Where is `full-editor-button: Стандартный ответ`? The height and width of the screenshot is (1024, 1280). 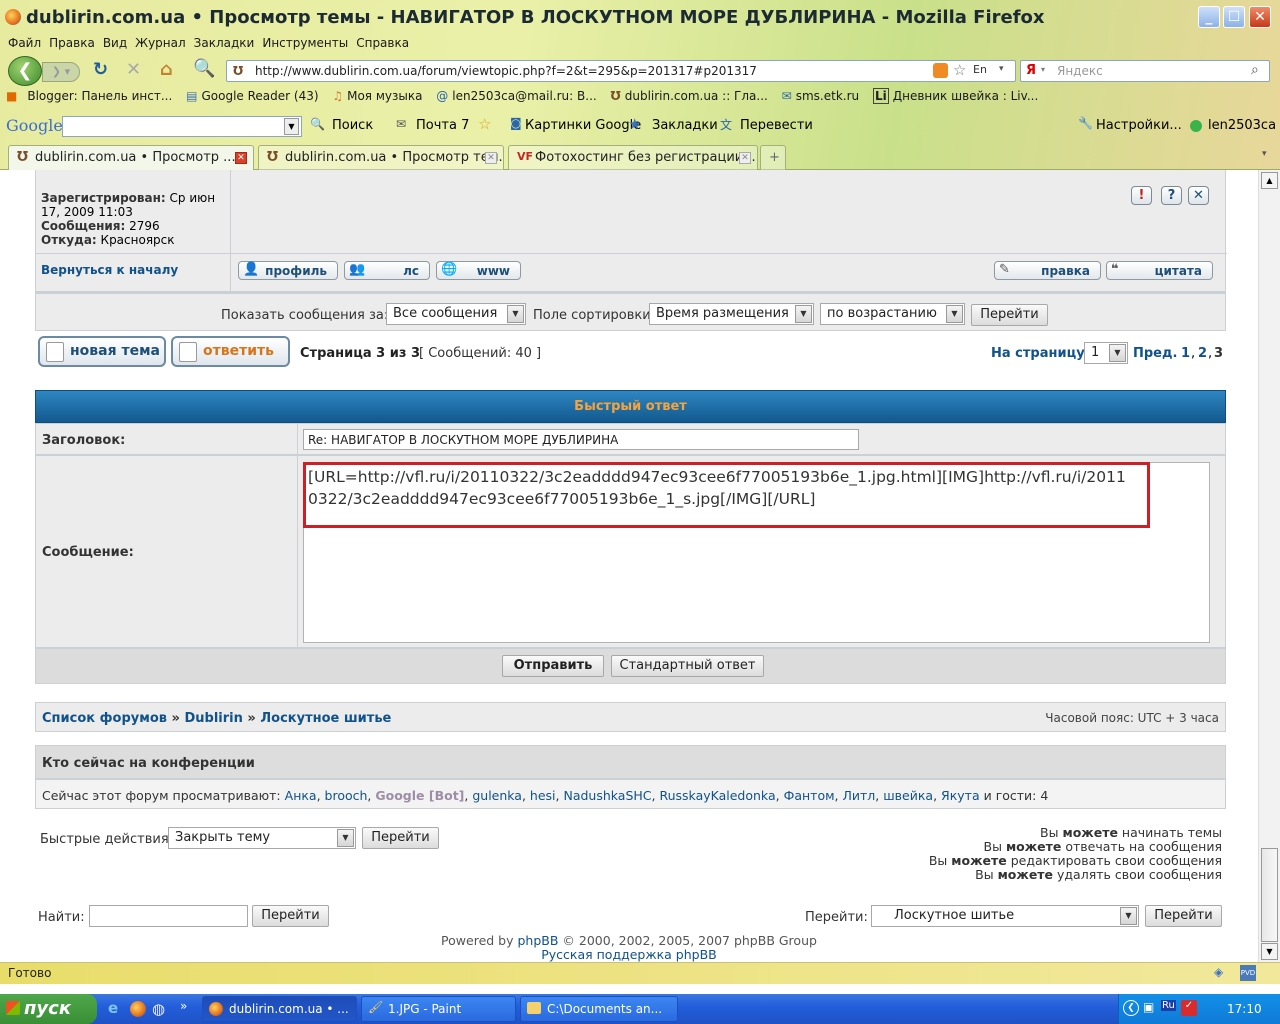 full-editor-button: Стандартный ответ is located at coordinates (687, 666).